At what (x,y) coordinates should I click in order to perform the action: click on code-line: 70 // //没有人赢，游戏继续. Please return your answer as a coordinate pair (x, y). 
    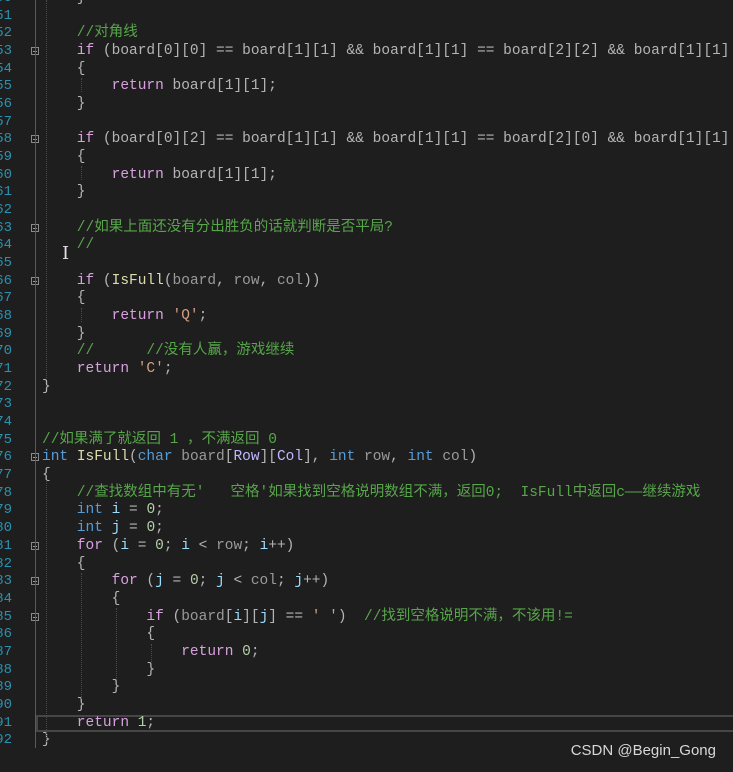
    Looking at the image, I should click on (366, 352).